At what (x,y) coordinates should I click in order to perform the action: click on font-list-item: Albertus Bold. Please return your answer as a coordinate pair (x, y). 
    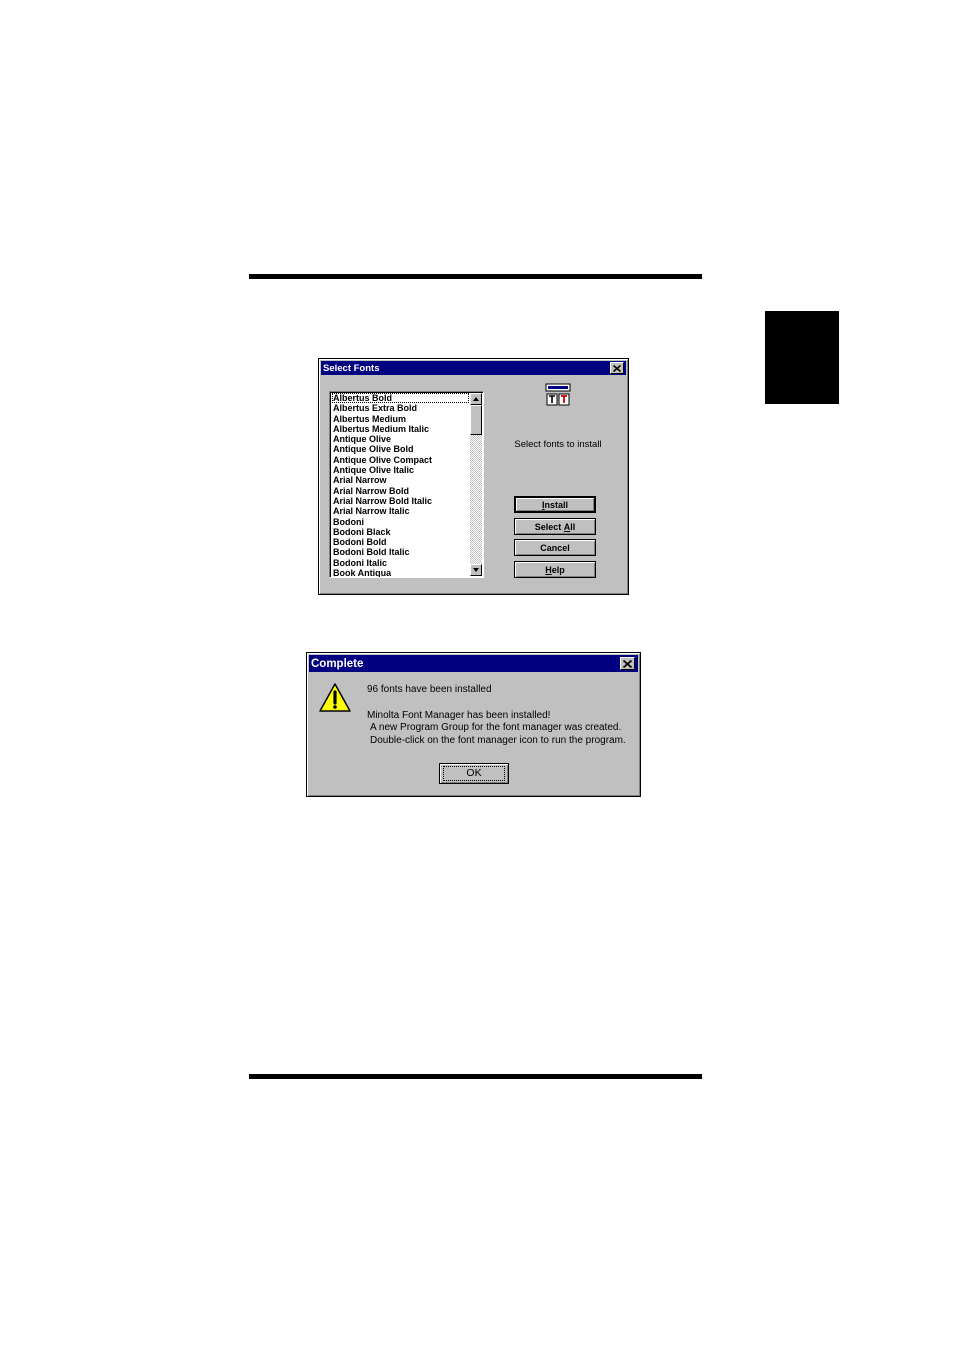
    Looking at the image, I should click on (400, 398).